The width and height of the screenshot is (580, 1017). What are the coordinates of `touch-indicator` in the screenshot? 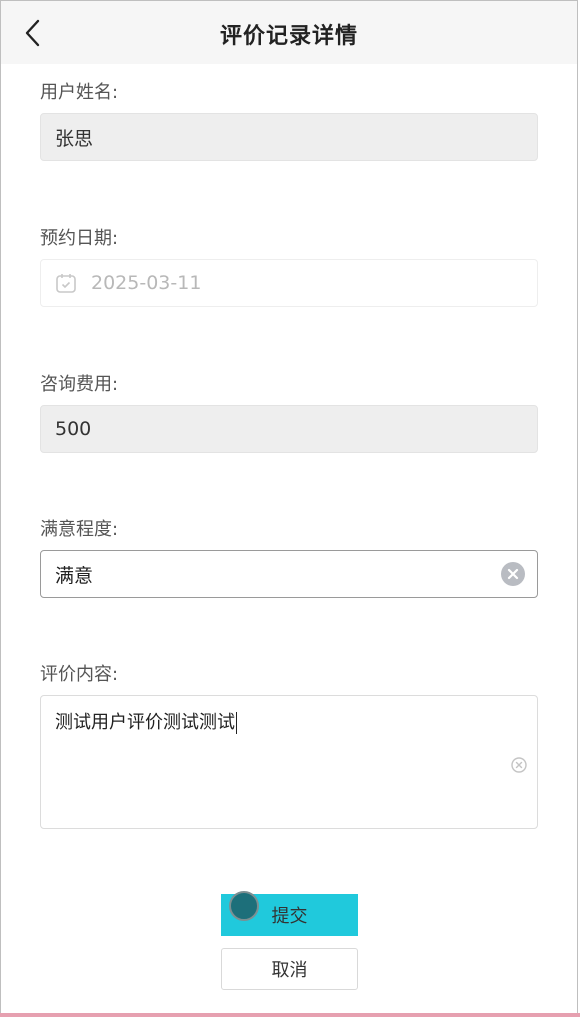 It's located at (244, 906).